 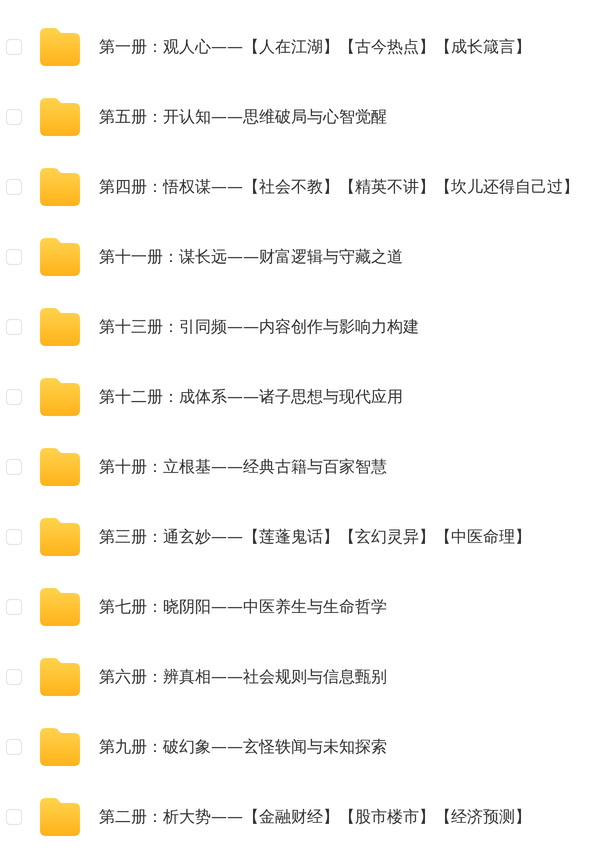 I want to click on folder-name: 第九册：破幻象——玄怪轶闻与未知探索, so click(x=243, y=747).